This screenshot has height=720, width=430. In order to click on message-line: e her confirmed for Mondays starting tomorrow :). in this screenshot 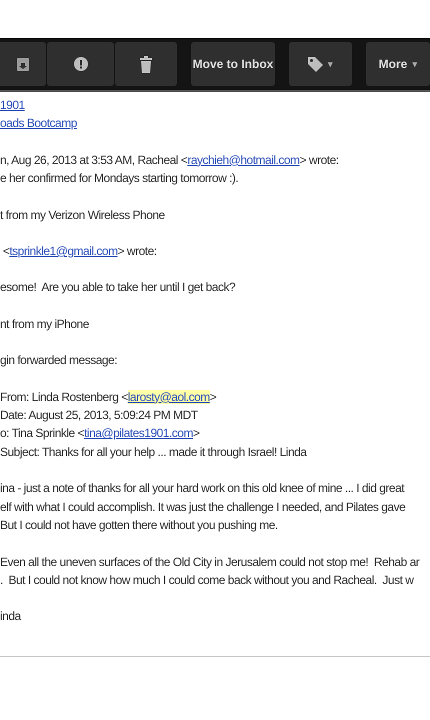, I will do `click(120, 179)`.